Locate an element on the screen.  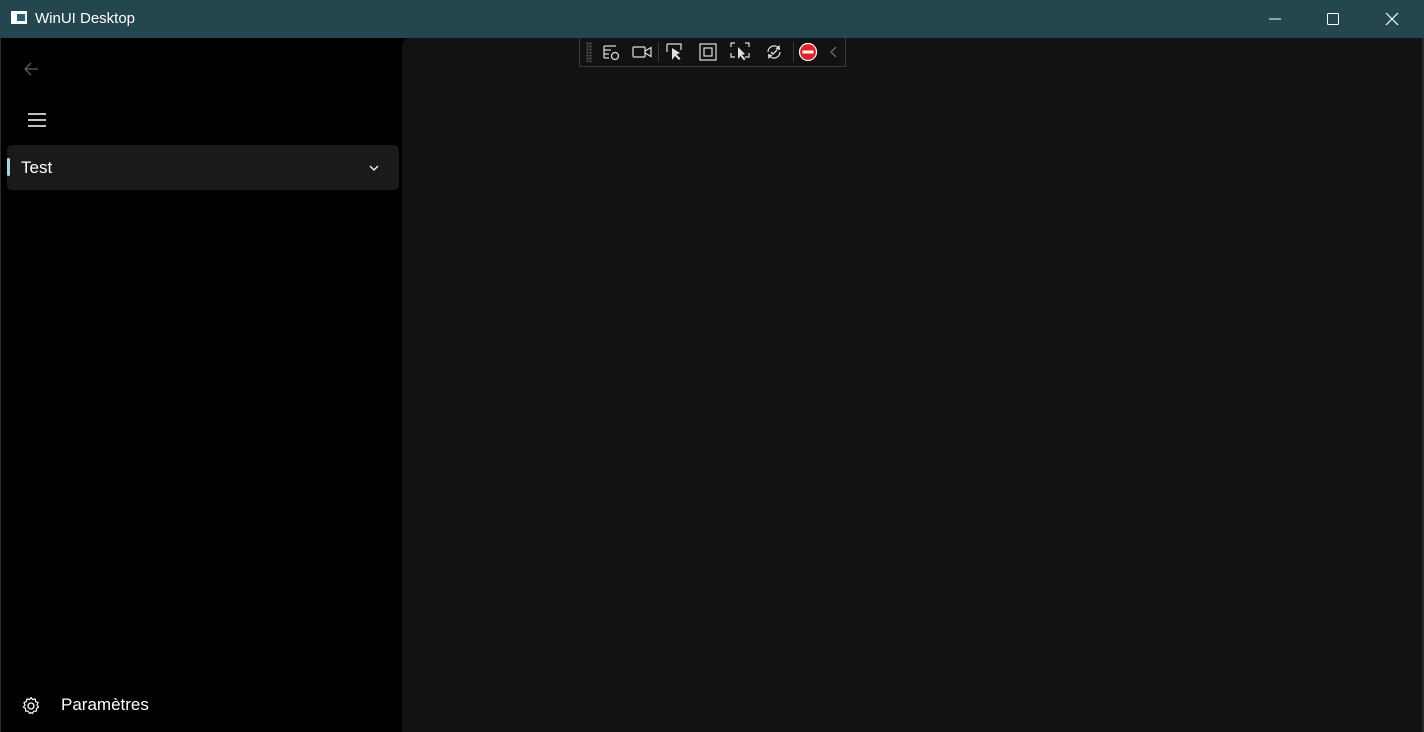
title-bar: WinUI Desktop is located at coordinates (712, 19).